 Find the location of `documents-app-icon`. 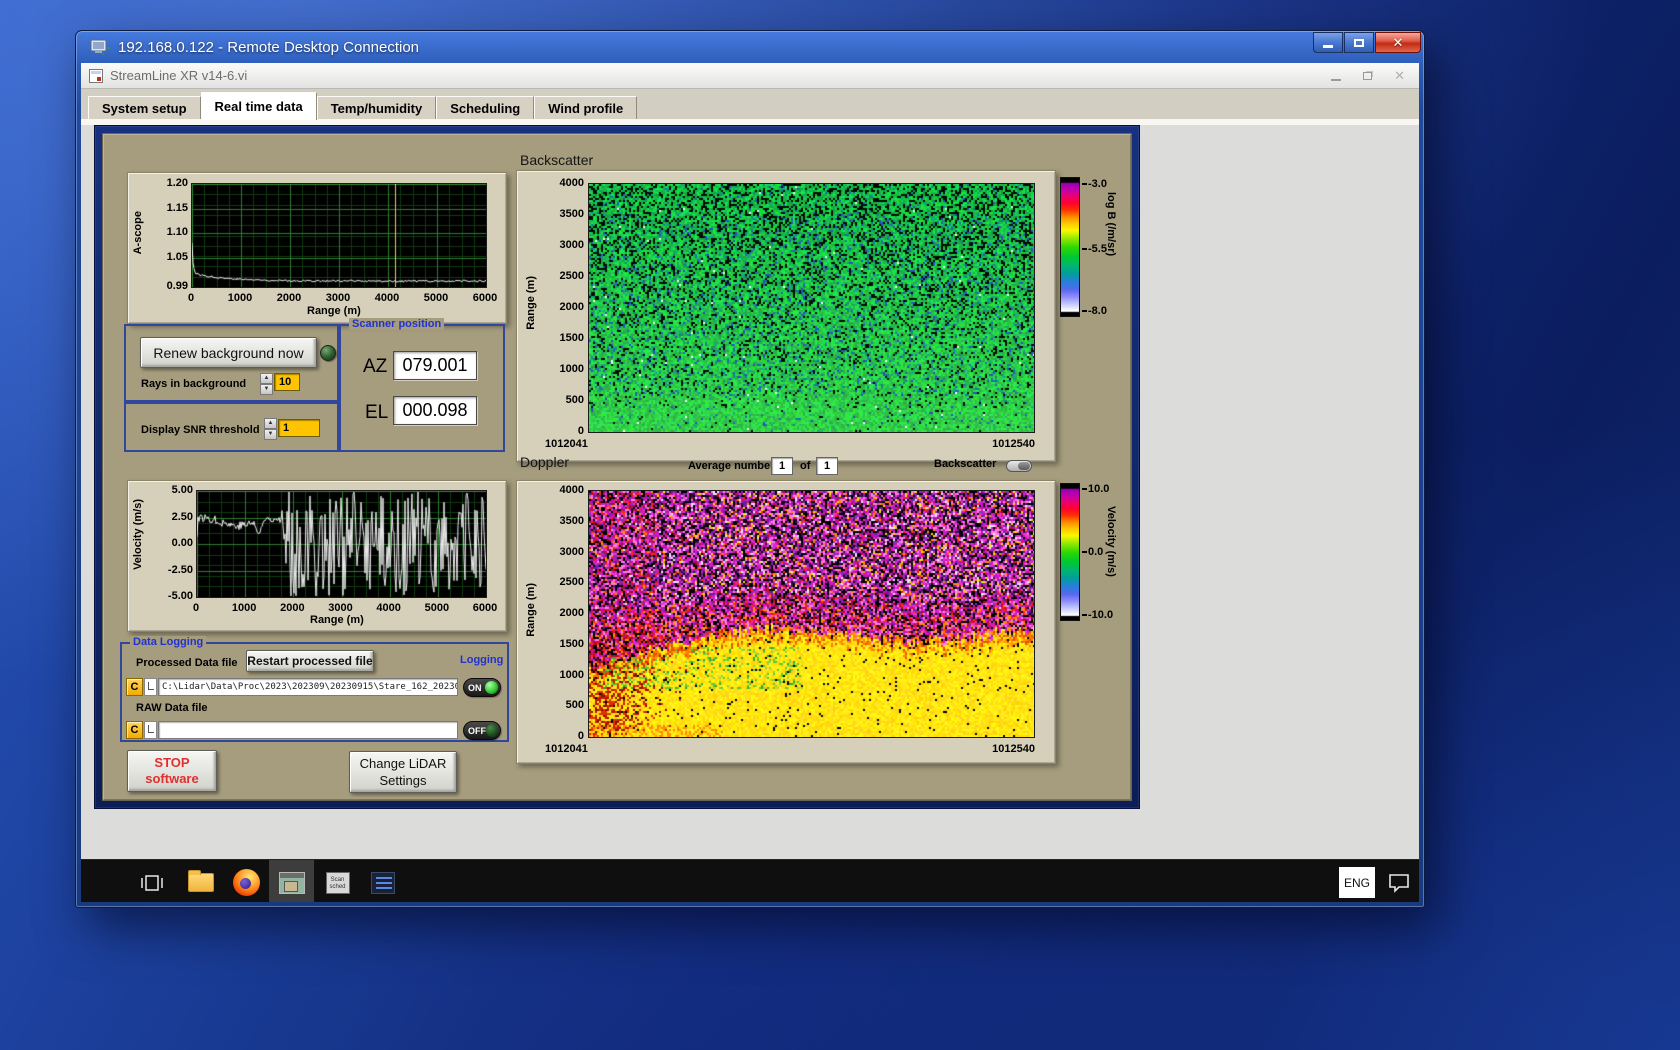

documents-app-icon is located at coordinates (382, 882).